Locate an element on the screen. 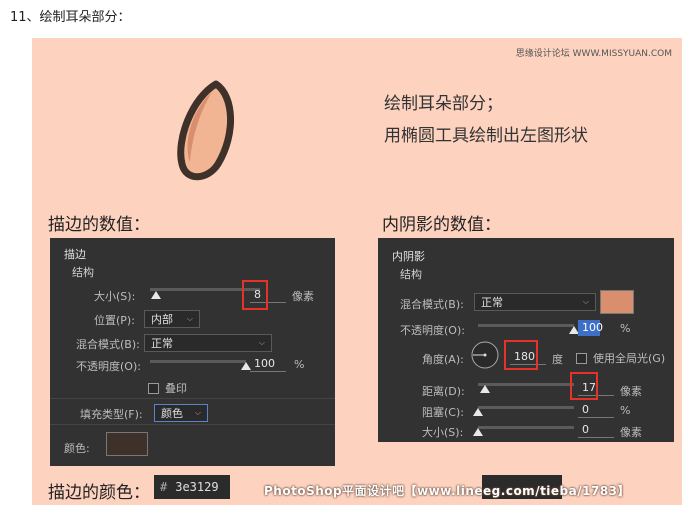  choke-slider is located at coordinates (526, 407).